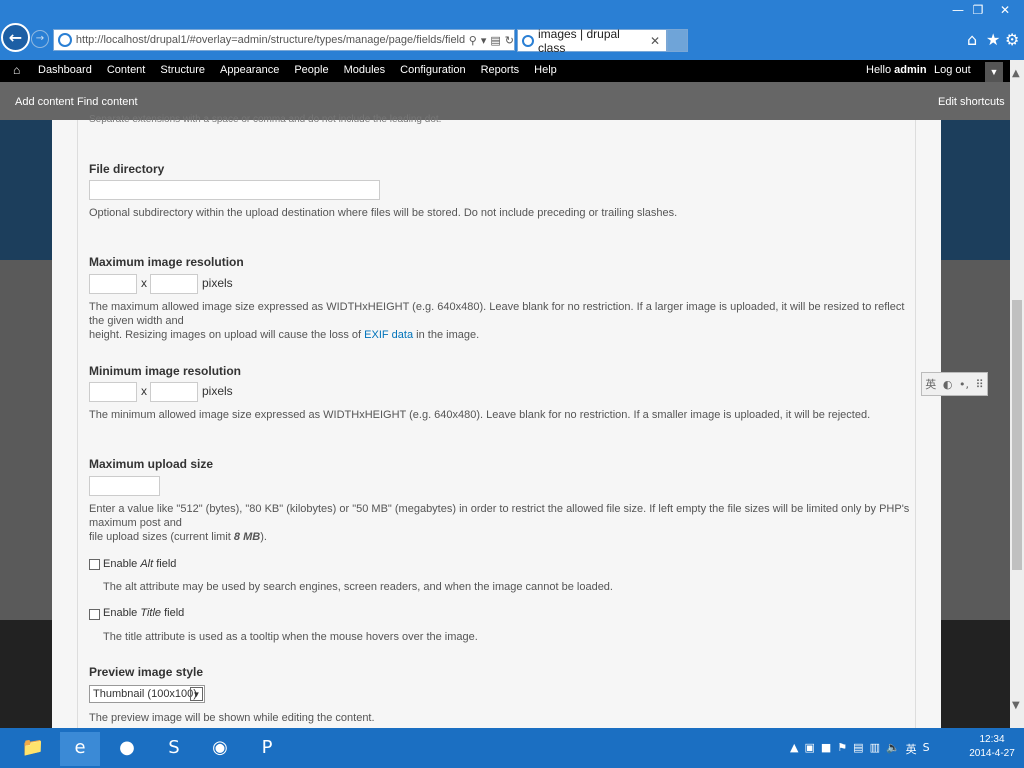 The image size is (1024, 768). What do you see at coordinates (794, 749) in the screenshot?
I see `tray-expand-icon: ▲` at bounding box center [794, 749].